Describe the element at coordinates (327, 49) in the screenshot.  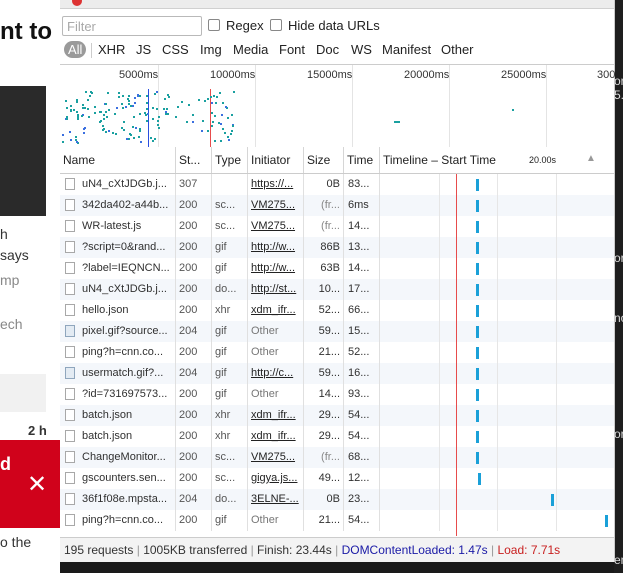
I see `type-filter-doc: Doc` at that location.